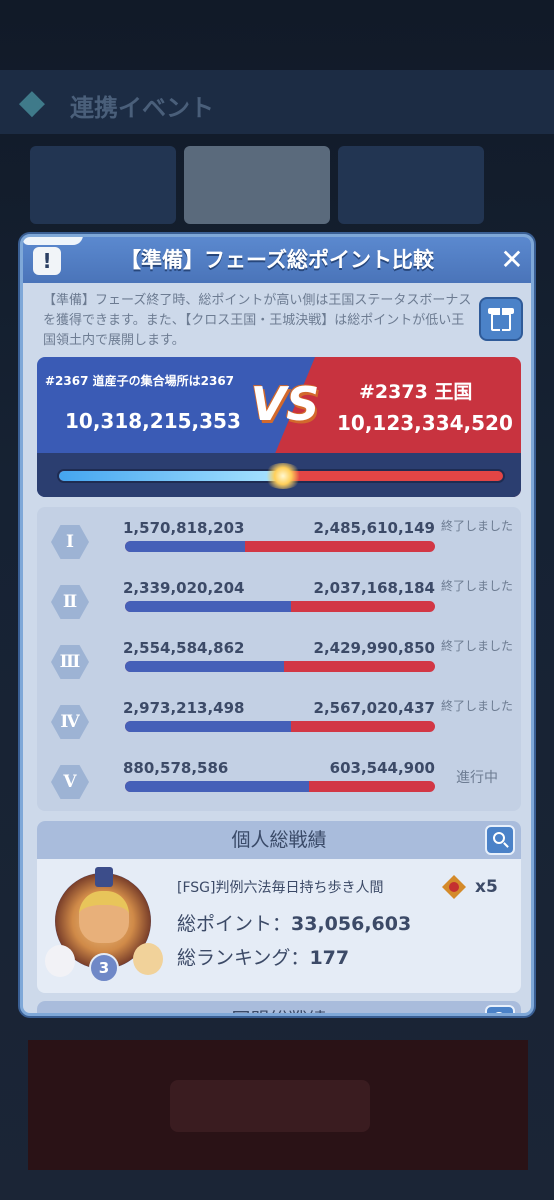 The height and width of the screenshot is (1200, 554). I want to click on medal-icon, so click(454, 888).